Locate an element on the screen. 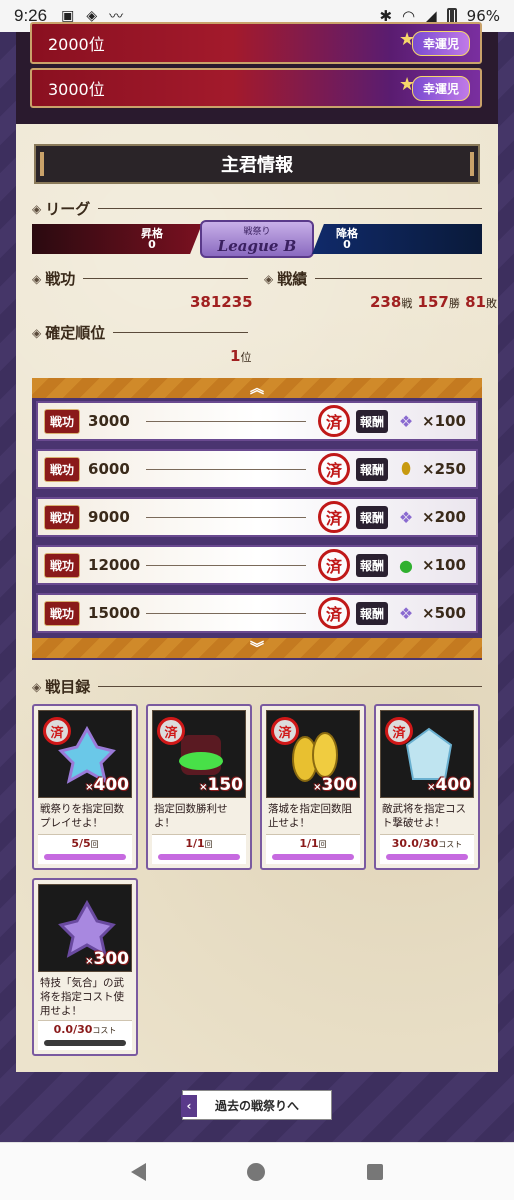 Image resolution: width=514 pixels, height=1200 pixels. home-icon is located at coordinates (256, 1171).